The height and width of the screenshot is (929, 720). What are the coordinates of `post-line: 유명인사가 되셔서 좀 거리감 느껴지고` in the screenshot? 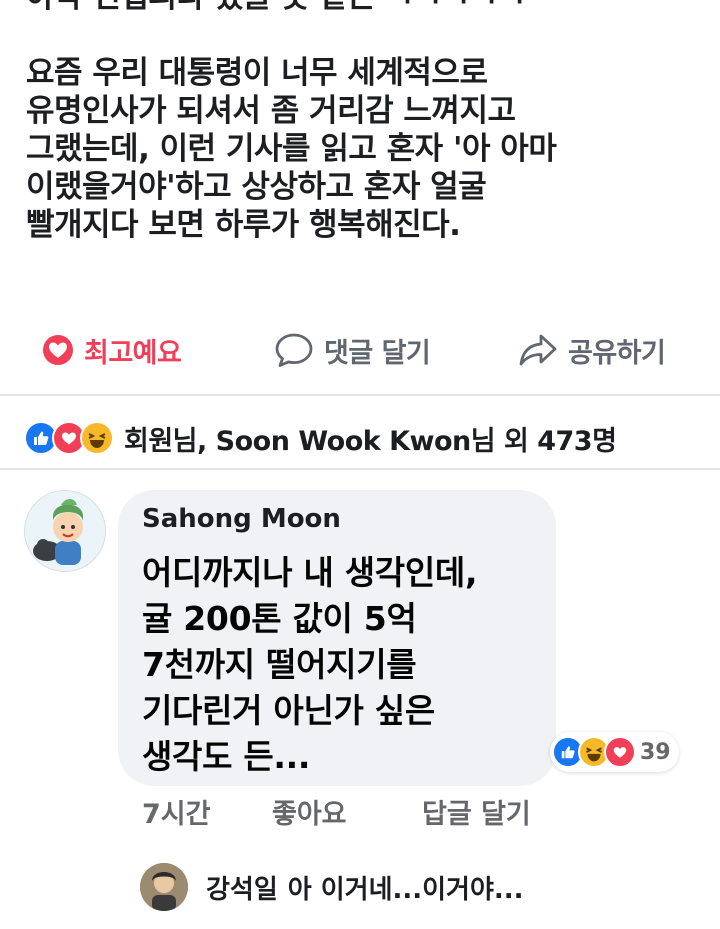 It's located at (271, 111).